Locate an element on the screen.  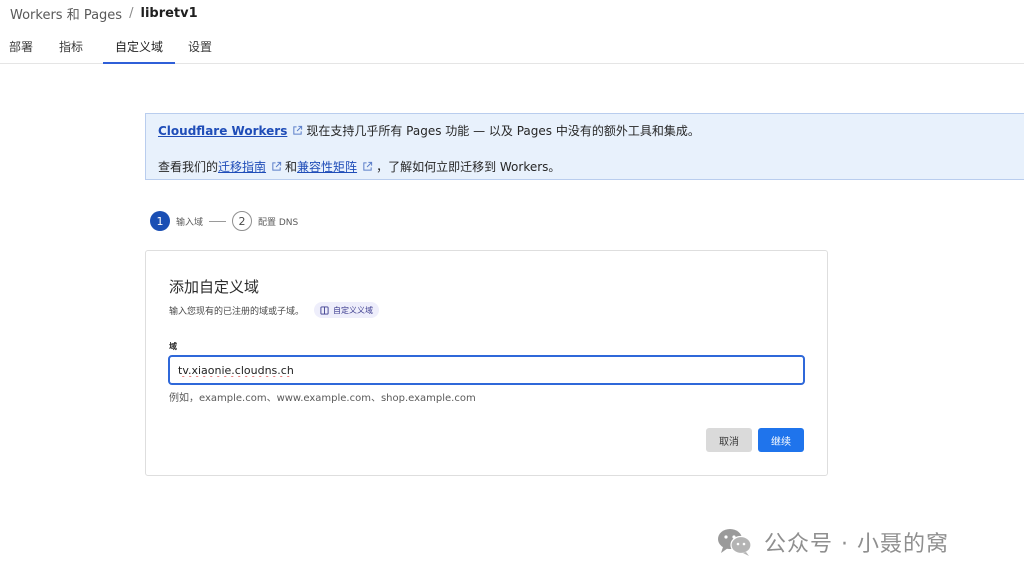
banner-text-2c: ，了解如何立即迁移到 Workers。 is located at coordinates (468, 167).